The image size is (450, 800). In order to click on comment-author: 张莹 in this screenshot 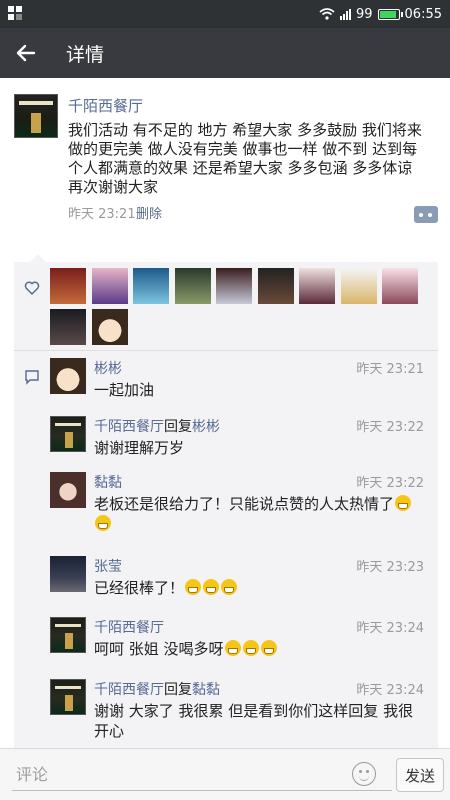, I will do `click(108, 566)`.